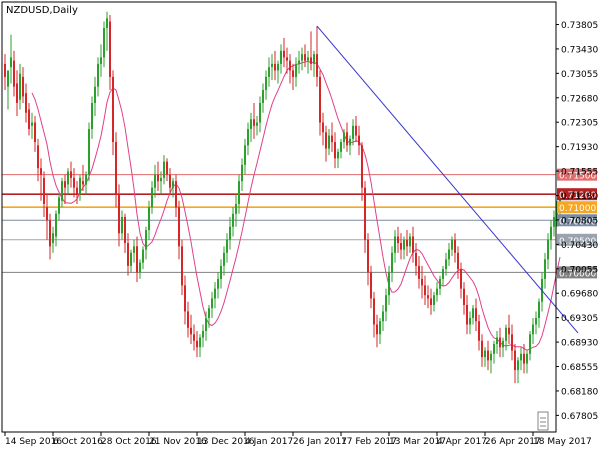  I want to click on price-tick-label: 0.69305, so click(579, 319).